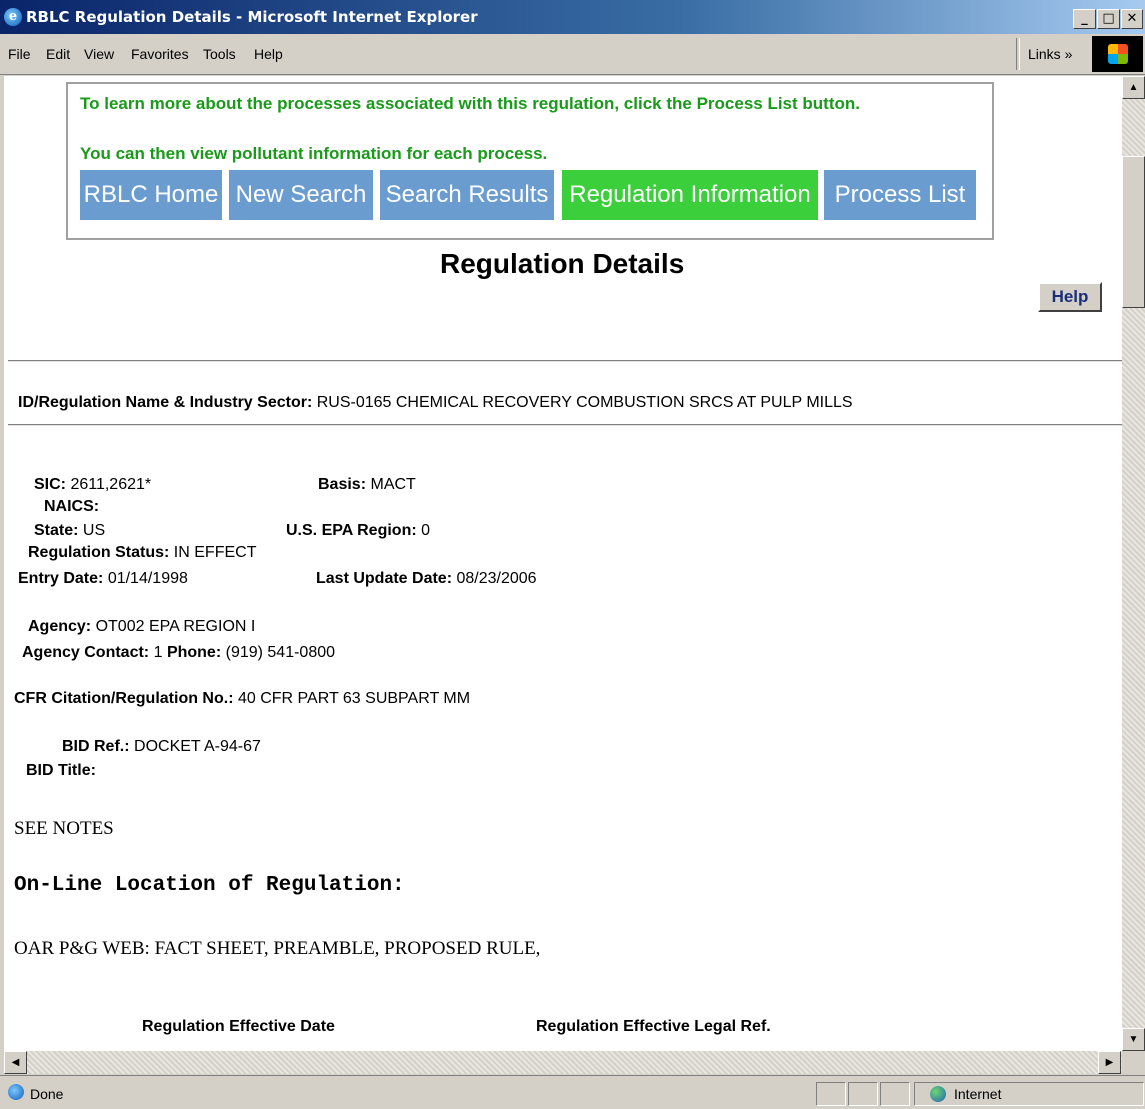 The width and height of the screenshot is (1145, 1109). Describe the element at coordinates (147, 578) in the screenshot. I see `entry-date-value: 01/14/1998` at that location.